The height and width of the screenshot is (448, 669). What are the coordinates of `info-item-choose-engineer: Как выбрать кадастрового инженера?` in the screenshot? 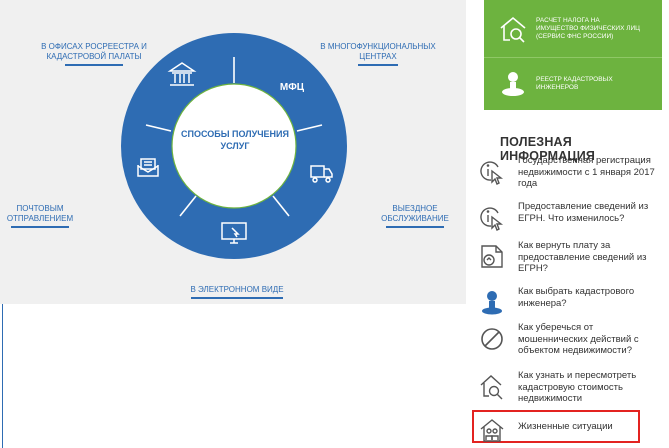 It's located at (573, 301).